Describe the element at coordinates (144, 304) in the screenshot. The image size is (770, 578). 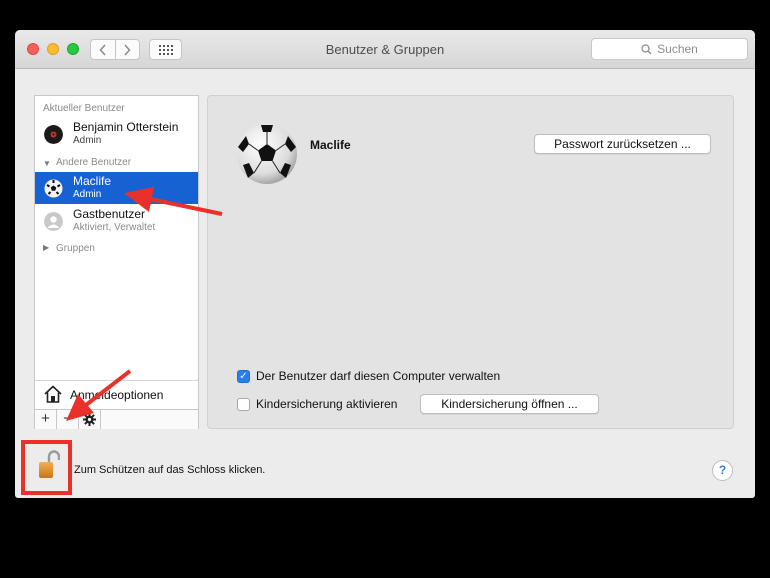
I see `annotation-arrows` at that location.